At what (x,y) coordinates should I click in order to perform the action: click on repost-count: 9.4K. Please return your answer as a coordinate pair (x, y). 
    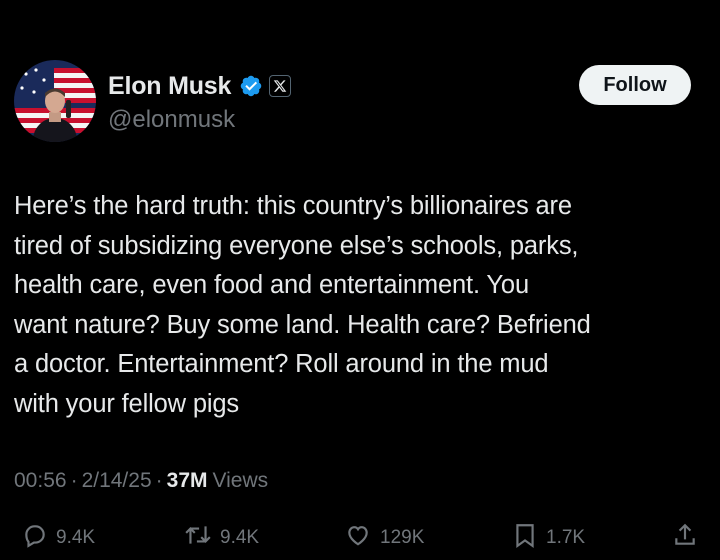
    Looking at the image, I should click on (240, 537).